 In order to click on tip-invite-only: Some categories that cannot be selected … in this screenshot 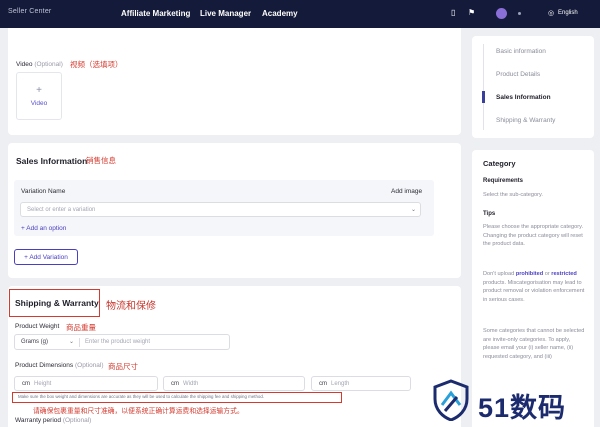, I will do `click(534, 344)`.